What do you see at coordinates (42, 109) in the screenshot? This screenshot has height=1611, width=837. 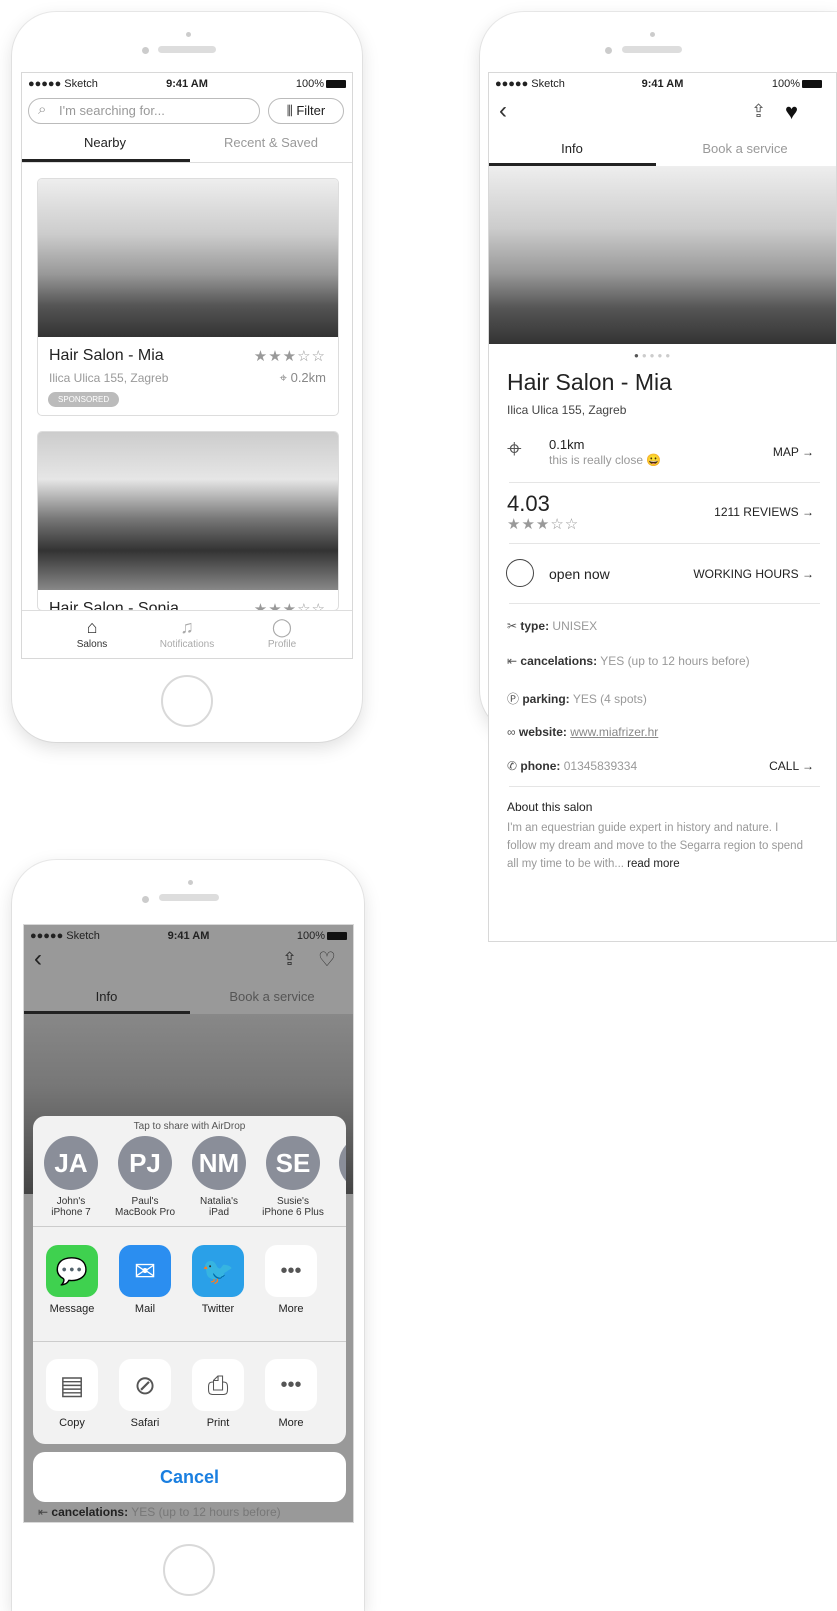 I see `search-icon: ⌕` at bounding box center [42, 109].